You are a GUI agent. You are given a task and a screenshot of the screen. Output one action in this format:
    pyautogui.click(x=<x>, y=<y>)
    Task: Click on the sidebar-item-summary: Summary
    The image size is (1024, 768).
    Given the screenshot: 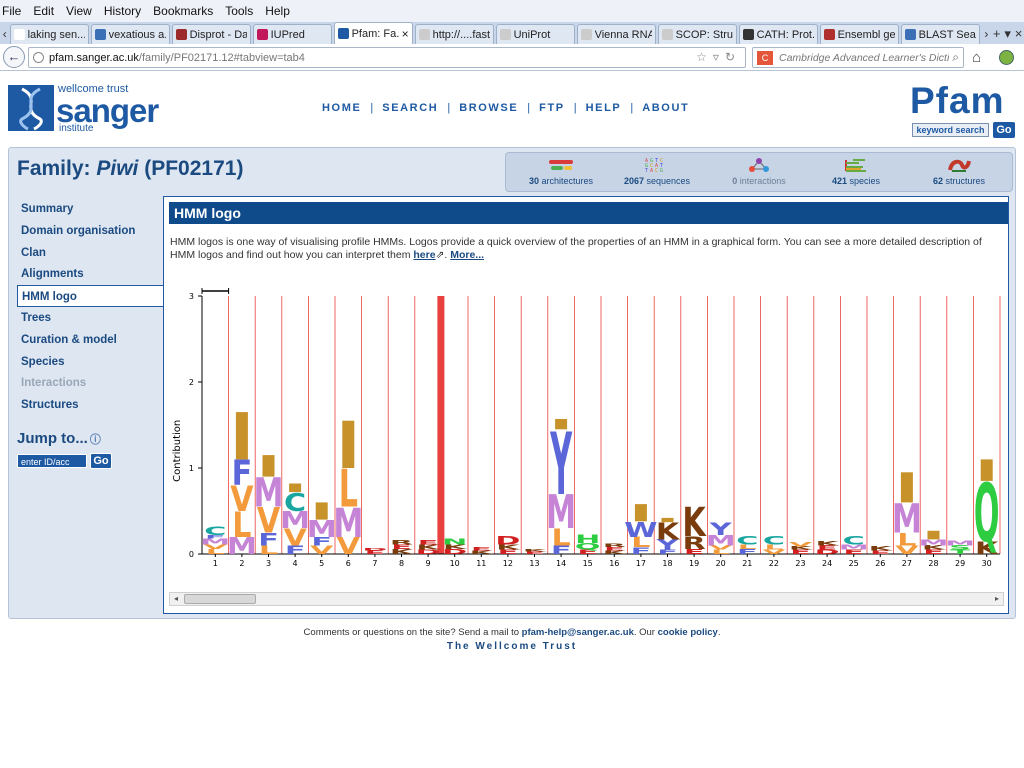 What is the action you would take?
    pyautogui.click(x=90, y=209)
    